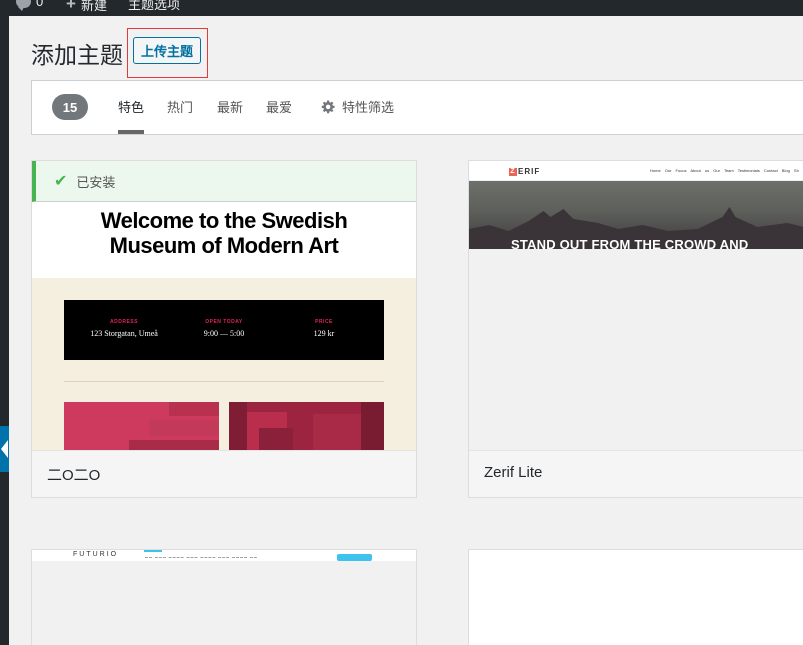  Describe the element at coordinates (61, 181) in the screenshot. I see `checkmark-icon: ✔` at that location.